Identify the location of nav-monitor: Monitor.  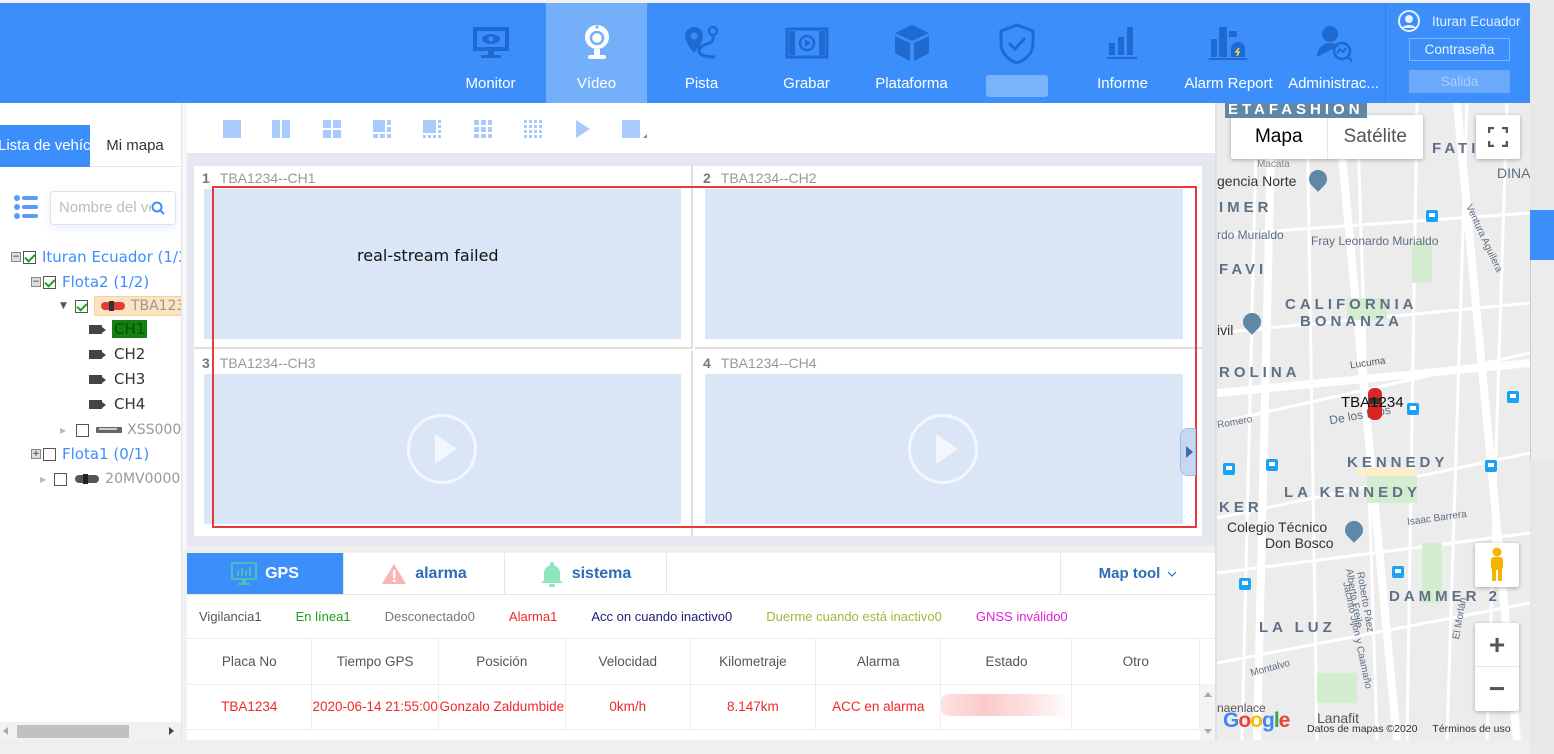
(490, 53).